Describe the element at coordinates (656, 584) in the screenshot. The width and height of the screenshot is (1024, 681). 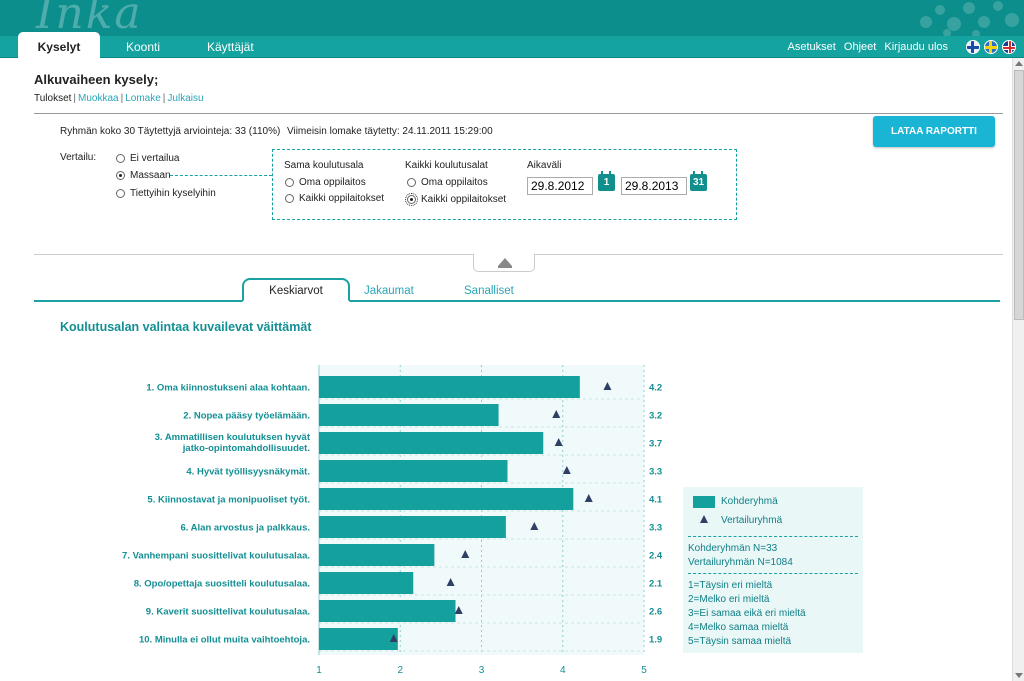
I see `value-label-8: 2.1` at that location.